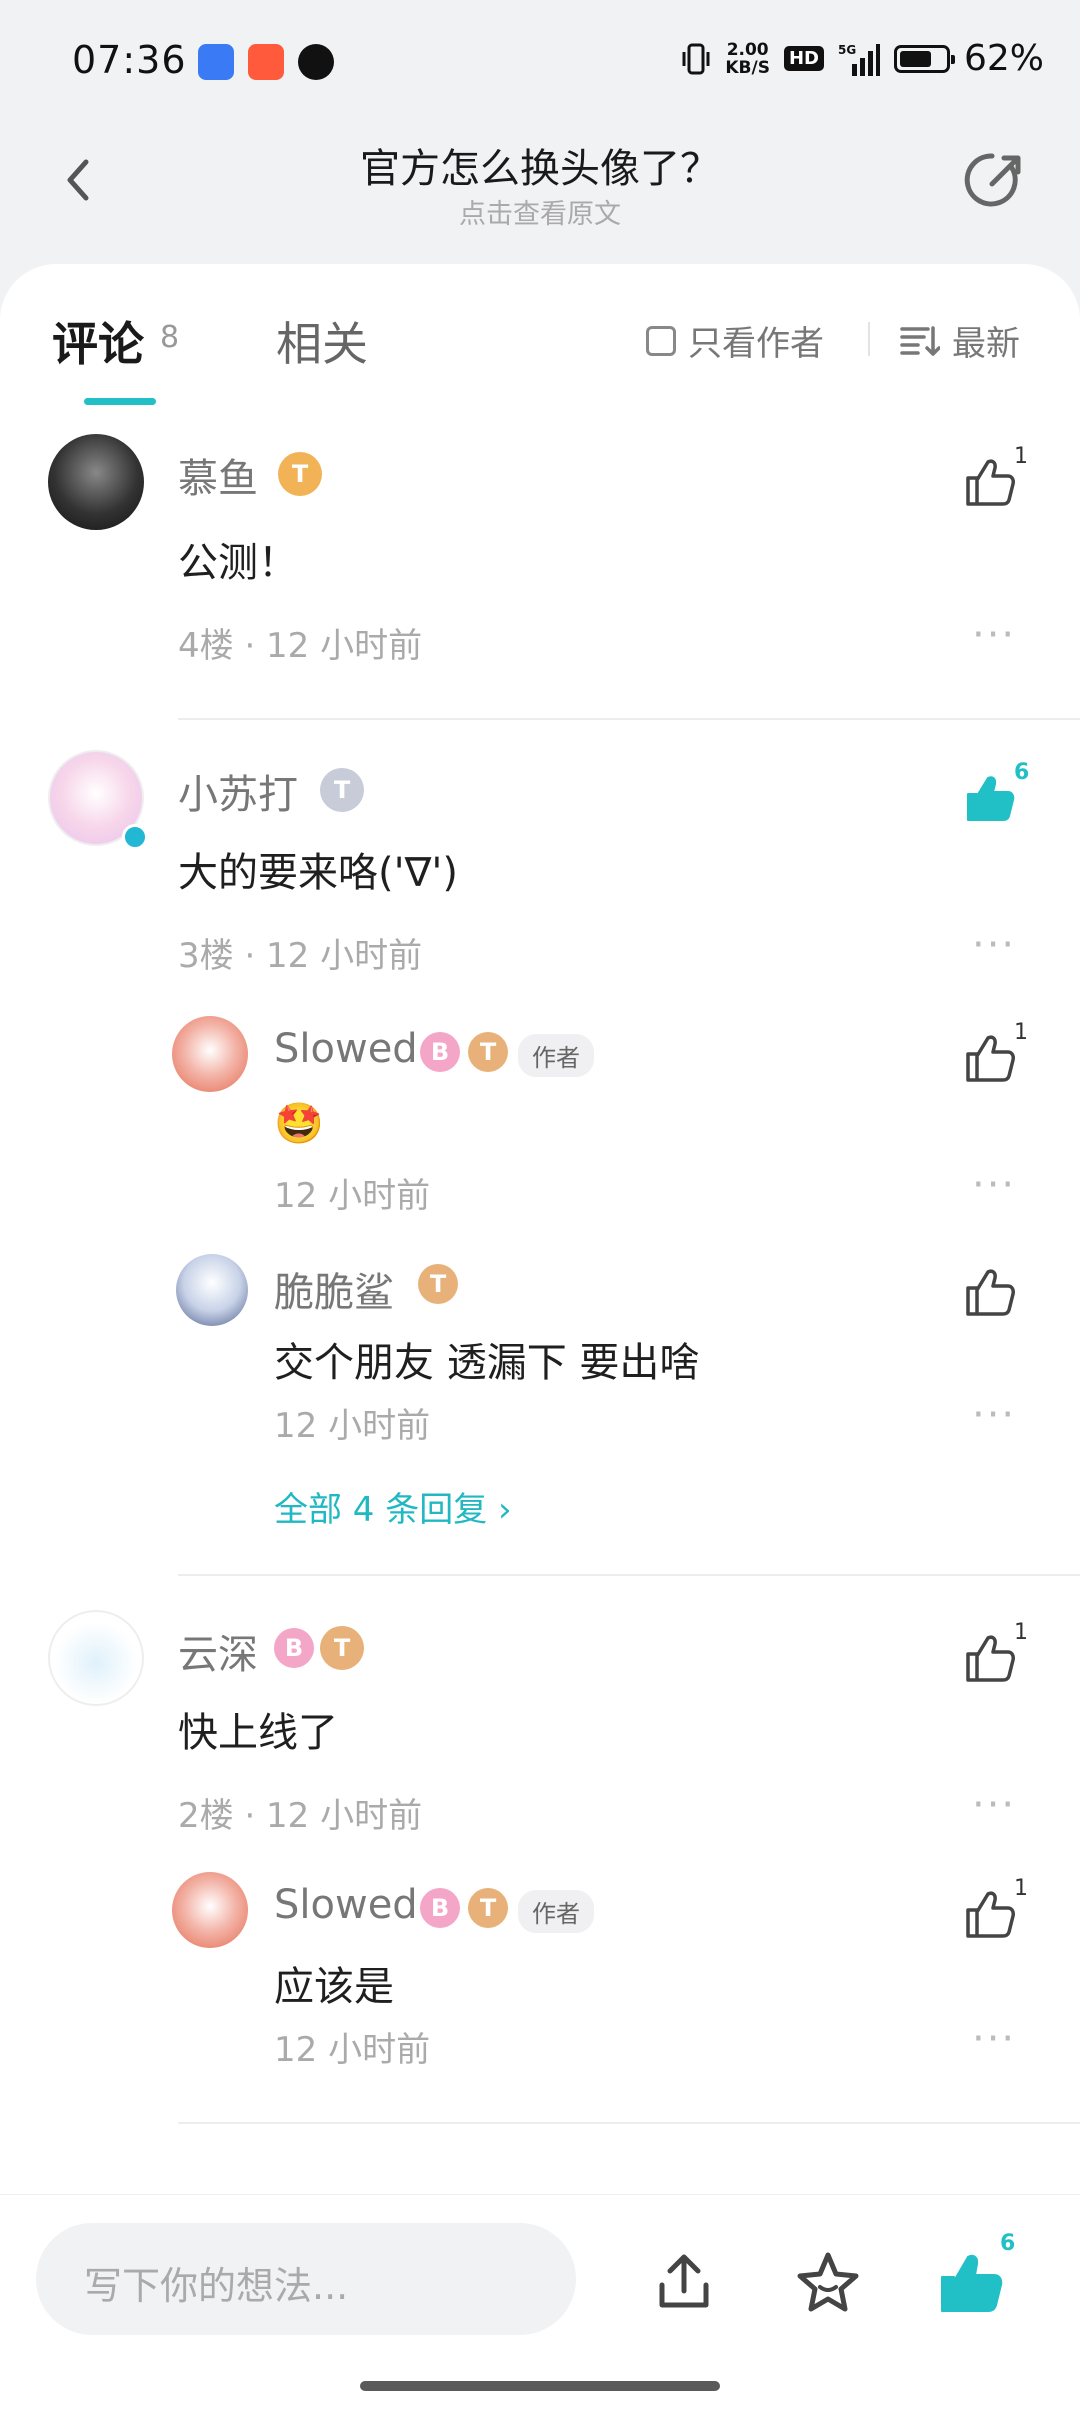  Describe the element at coordinates (1008, 2243) in the screenshot. I see `post-like-count: 6` at that location.